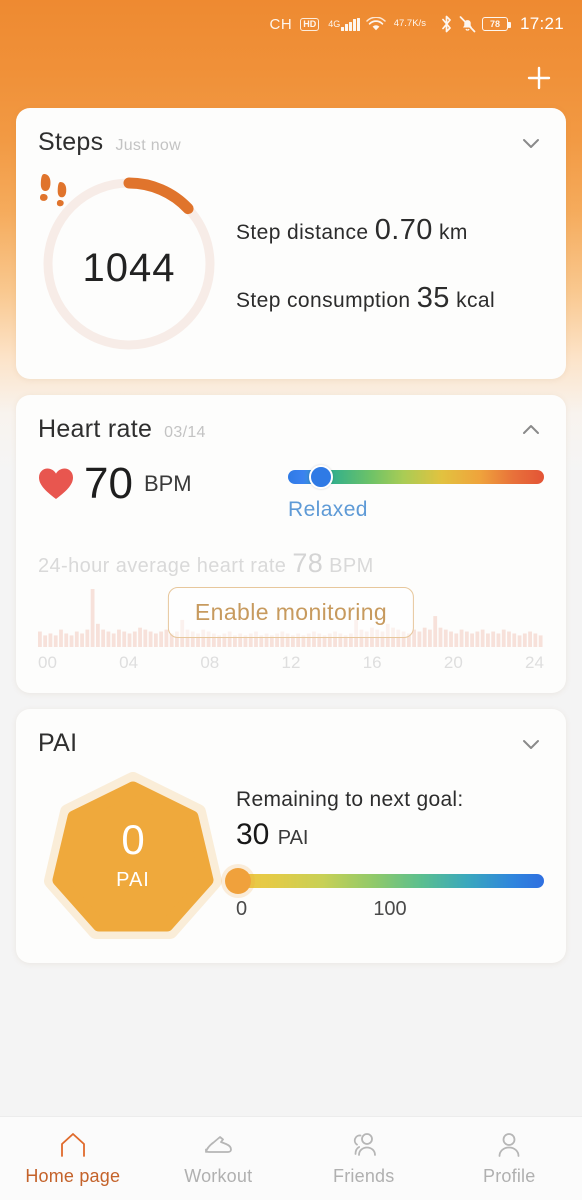 The height and width of the screenshot is (1200, 582). I want to click on tab-home-page-label: Home page, so click(73, 1175).